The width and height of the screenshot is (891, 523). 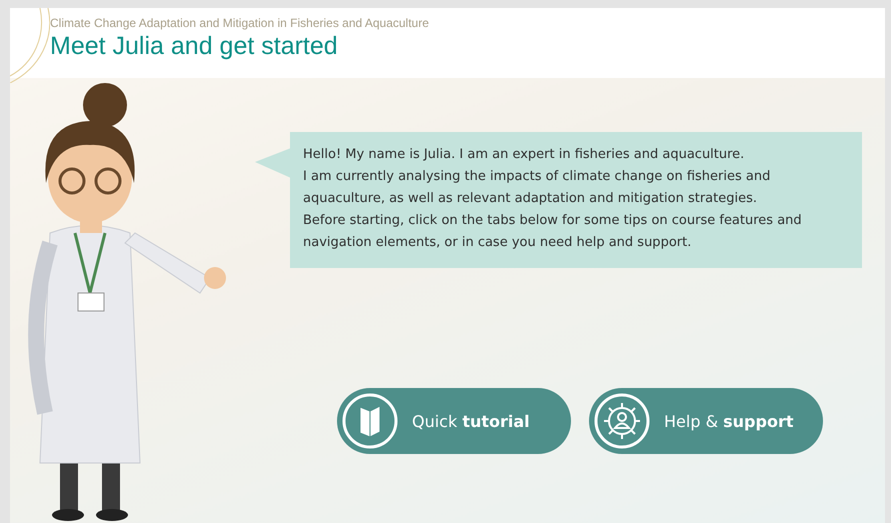 I want to click on book-icon, so click(x=370, y=421).